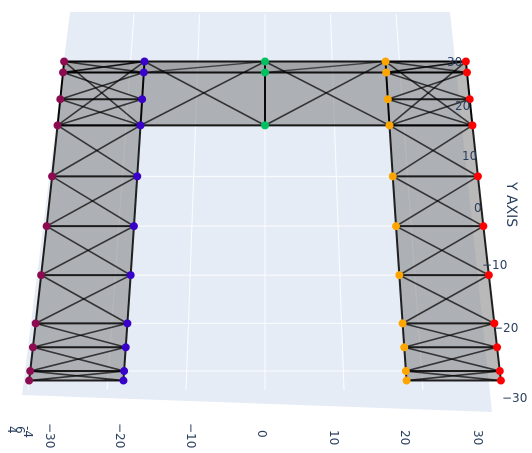  Describe the element at coordinates (494, 265) in the screenshot. I see `y-tick-label: −10` at that location.